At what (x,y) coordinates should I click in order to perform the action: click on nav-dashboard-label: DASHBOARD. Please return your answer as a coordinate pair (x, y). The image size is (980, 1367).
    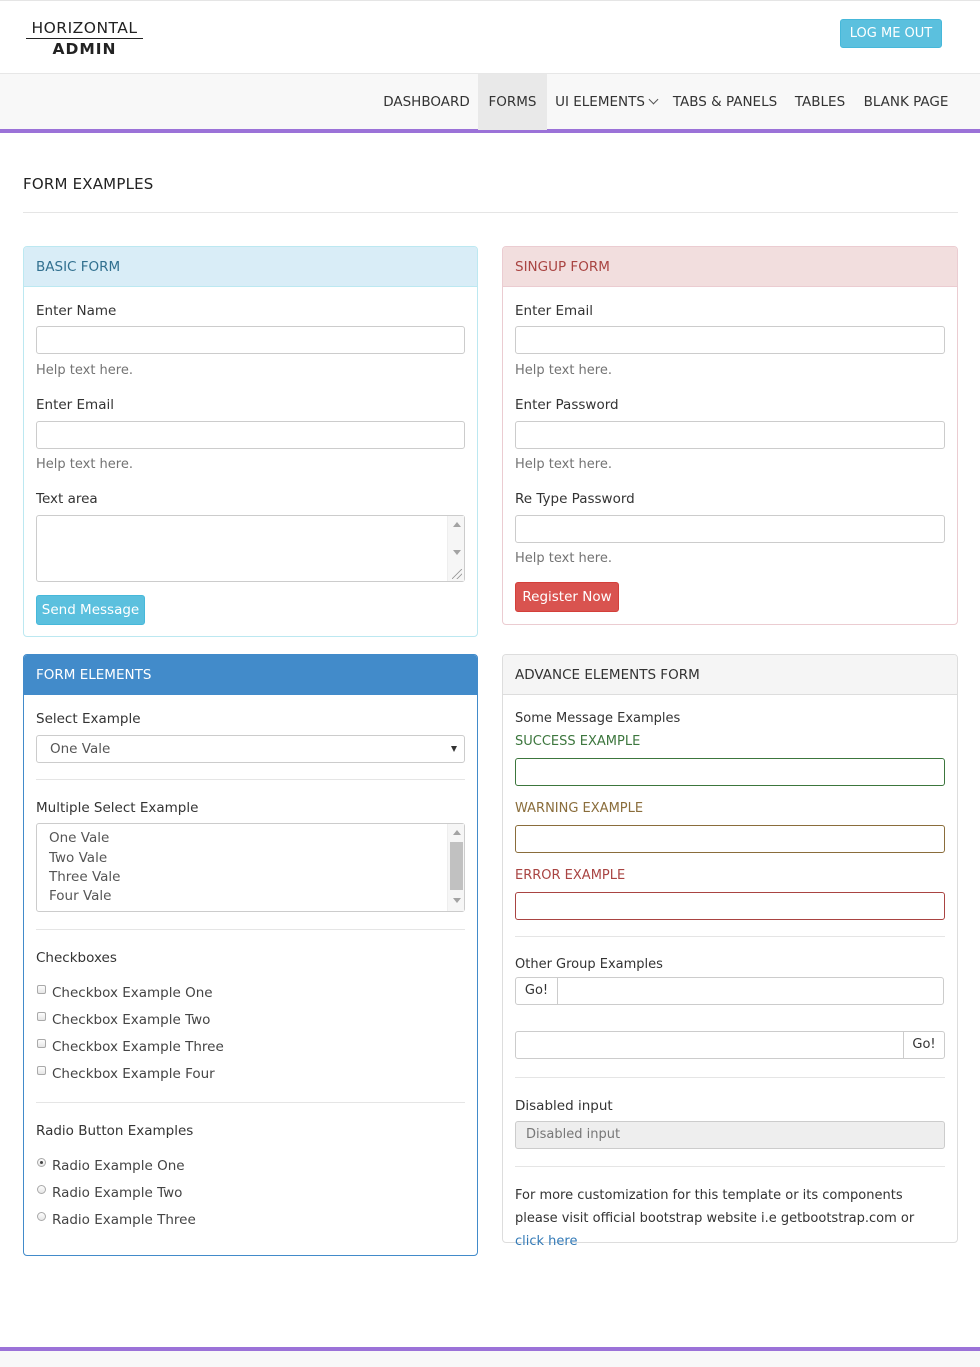
    Looking at the image, I should click on (426, 102).